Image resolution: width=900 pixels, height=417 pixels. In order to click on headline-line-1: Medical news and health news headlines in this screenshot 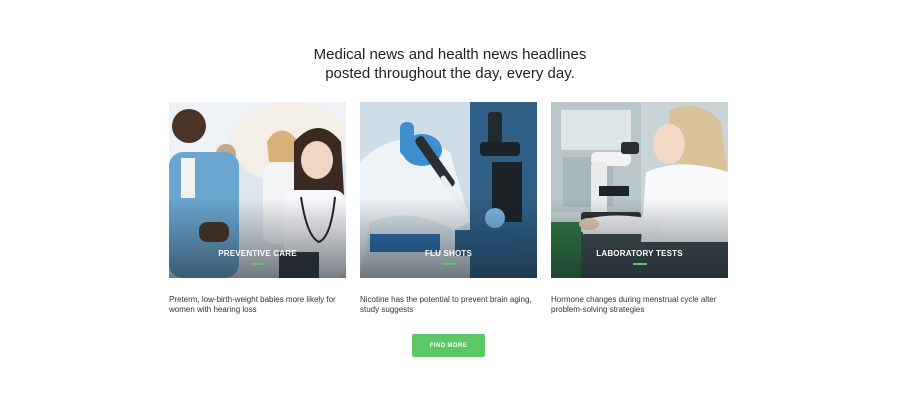, I will do `click(450, 54)`.